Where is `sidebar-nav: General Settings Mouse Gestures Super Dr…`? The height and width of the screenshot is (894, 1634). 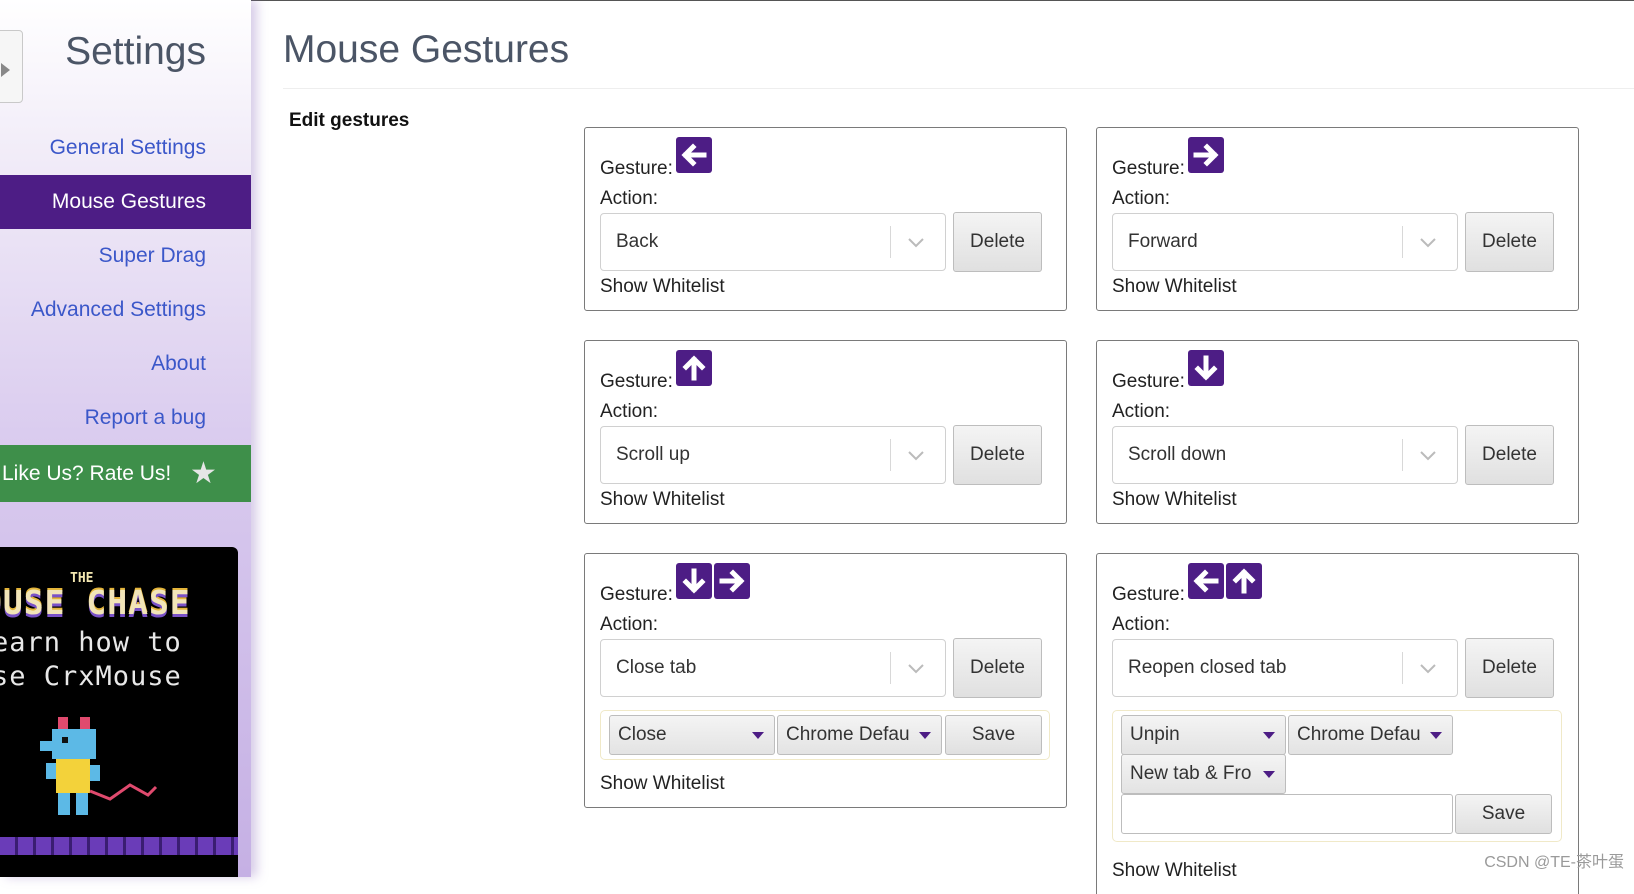
sidebar-nav: General Settings Mouse Gestures Super Dr… is located at coordinates (125, 283).